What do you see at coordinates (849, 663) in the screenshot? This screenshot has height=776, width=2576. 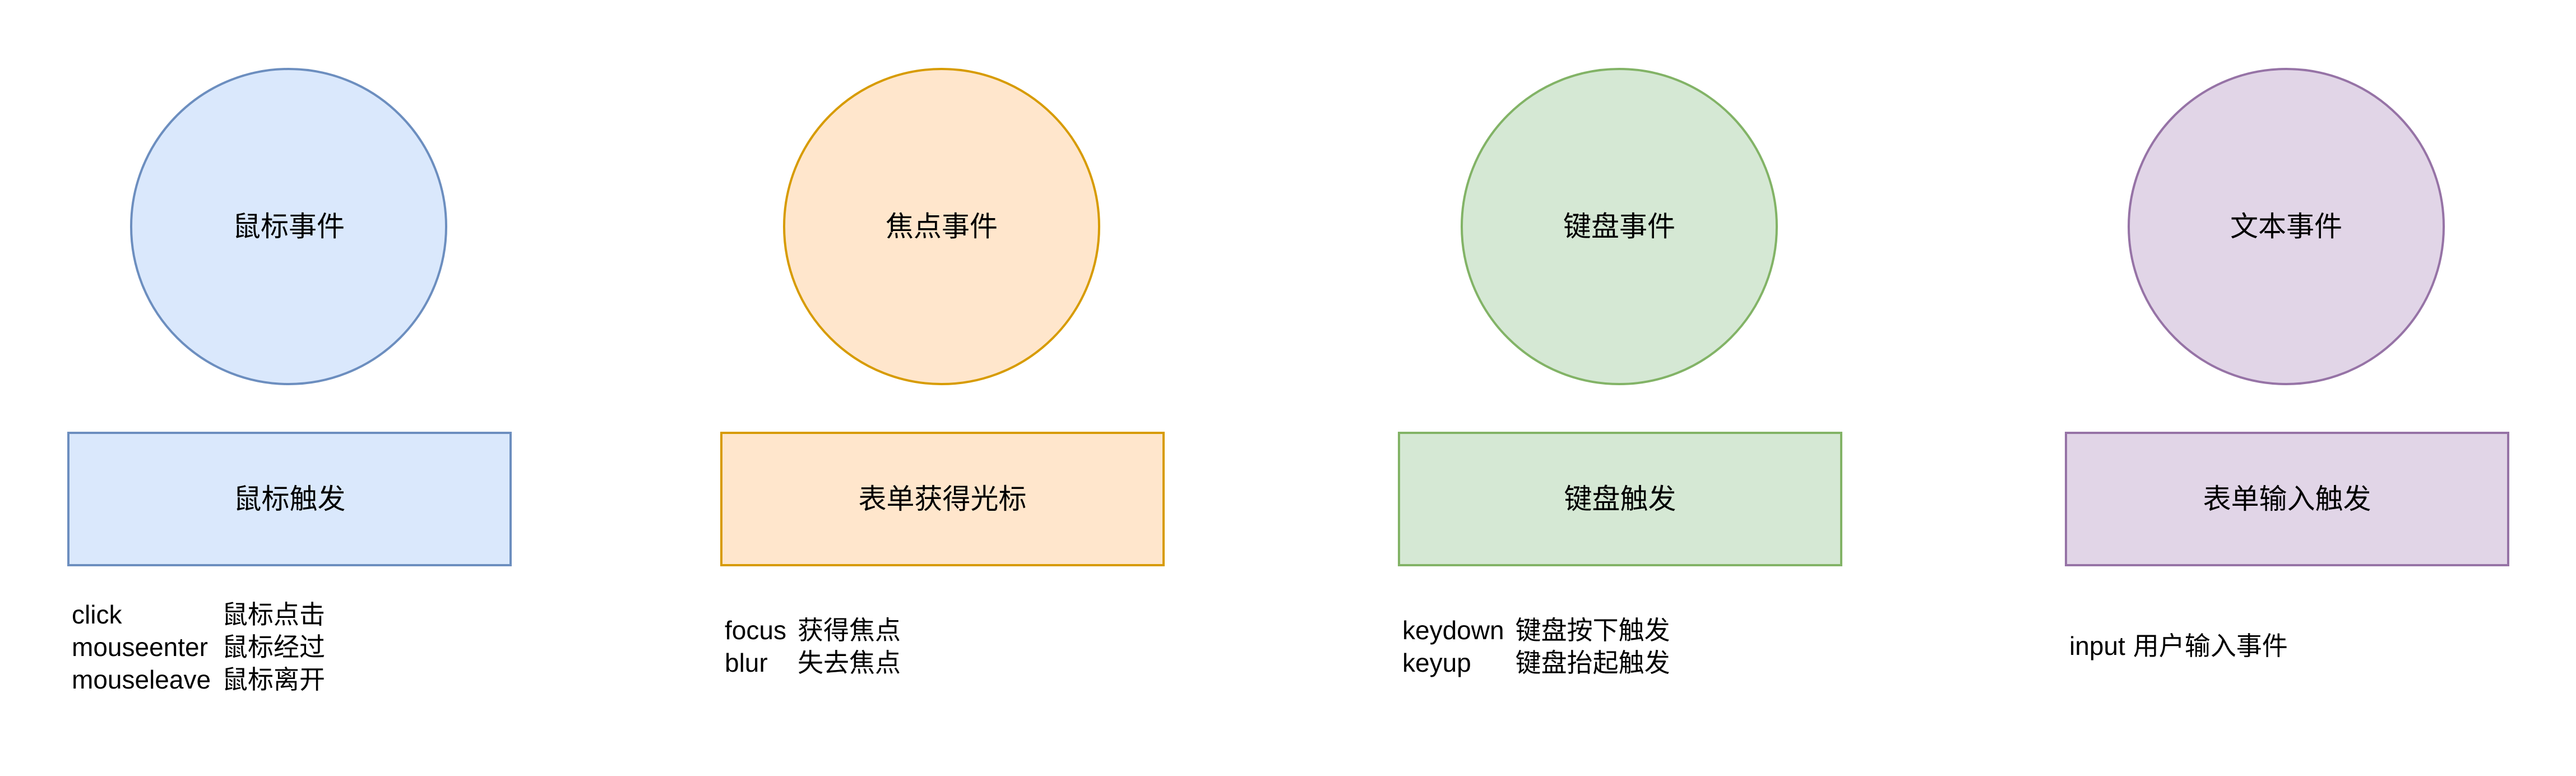 I see `event-desc: 失去焦点` at bounding box center [849, 663].